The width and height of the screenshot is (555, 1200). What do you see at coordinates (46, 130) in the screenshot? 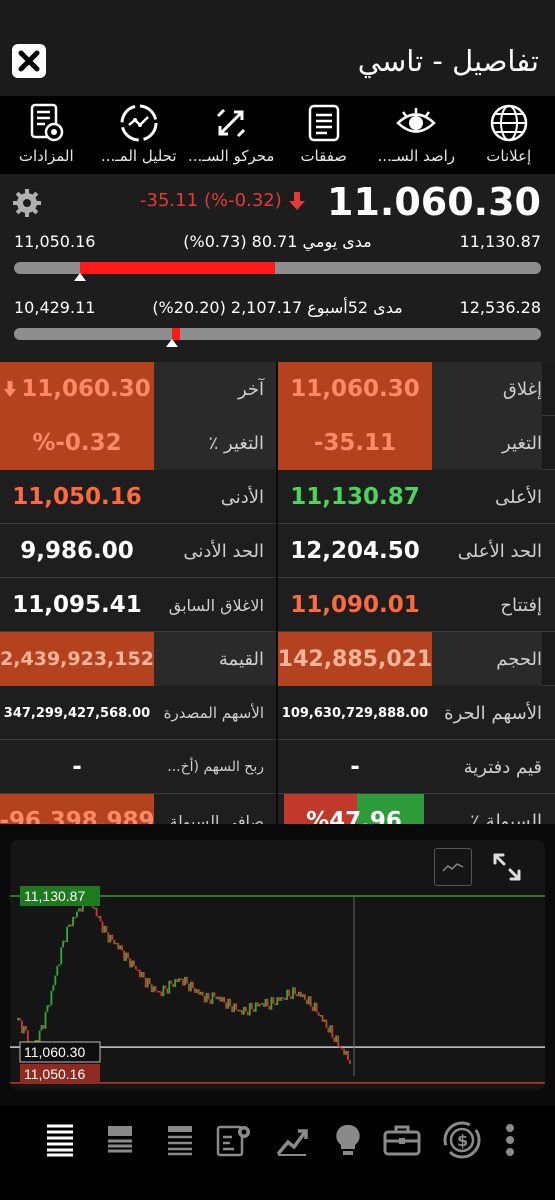
I see `tool-auctions: المزادات` at bounding box center [46, 130].